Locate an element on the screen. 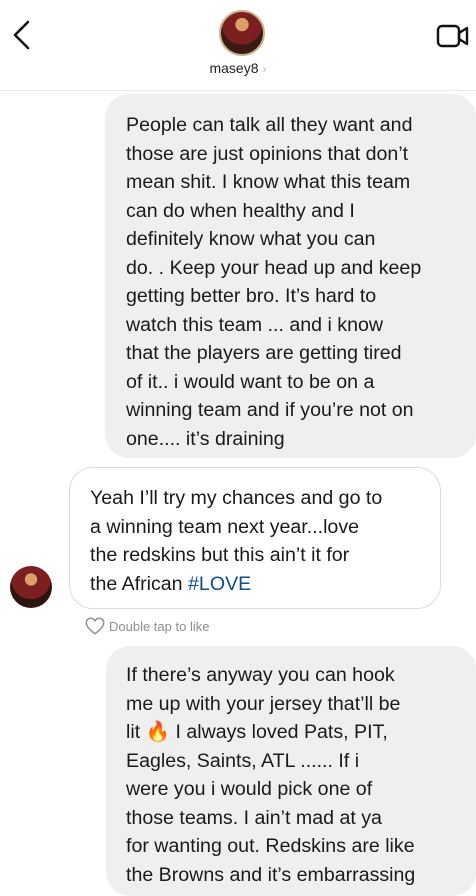  chevron-right-icon: › is located at coordinates (264, 69).